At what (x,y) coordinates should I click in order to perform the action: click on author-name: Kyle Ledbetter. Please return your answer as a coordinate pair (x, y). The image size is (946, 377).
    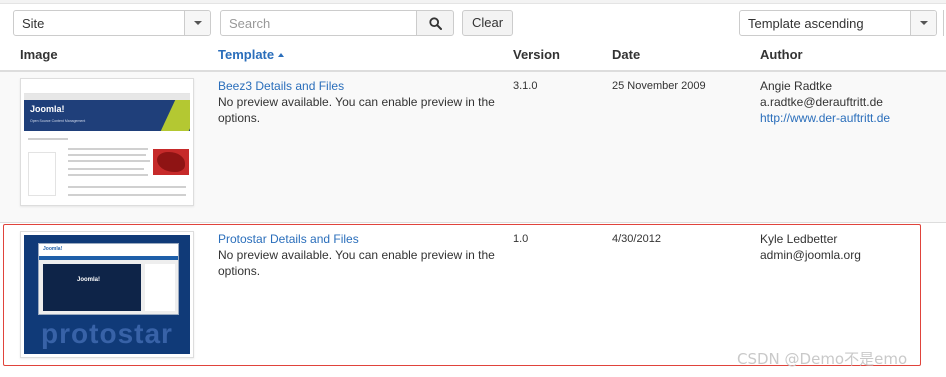
    Looking at the image, I should click on (799, 239).